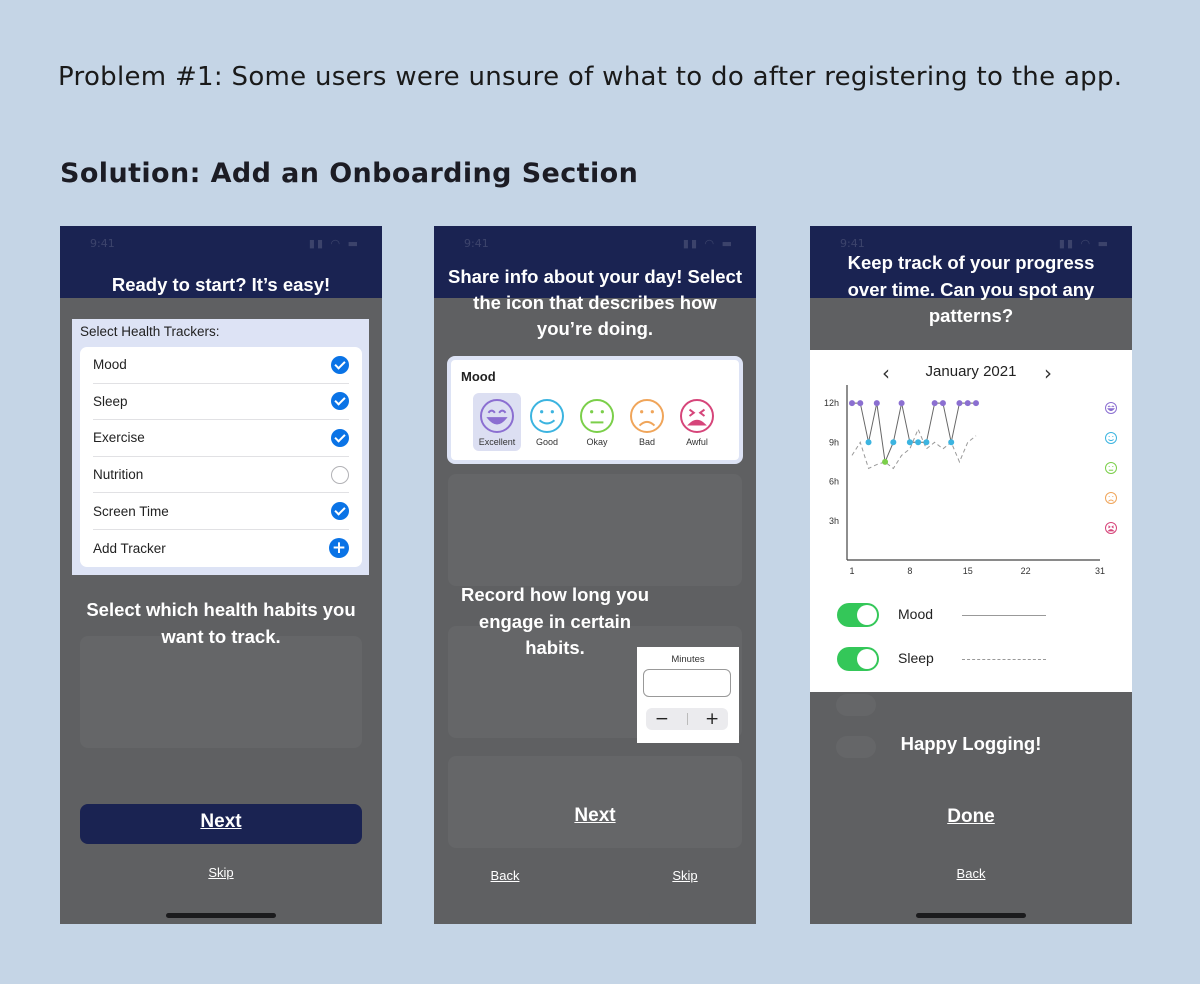 The width and height of the screenshot is (1200, 984). Describe the element at coordinates (971, 817) in the screenshot. I see `done-button: Done` at that location.